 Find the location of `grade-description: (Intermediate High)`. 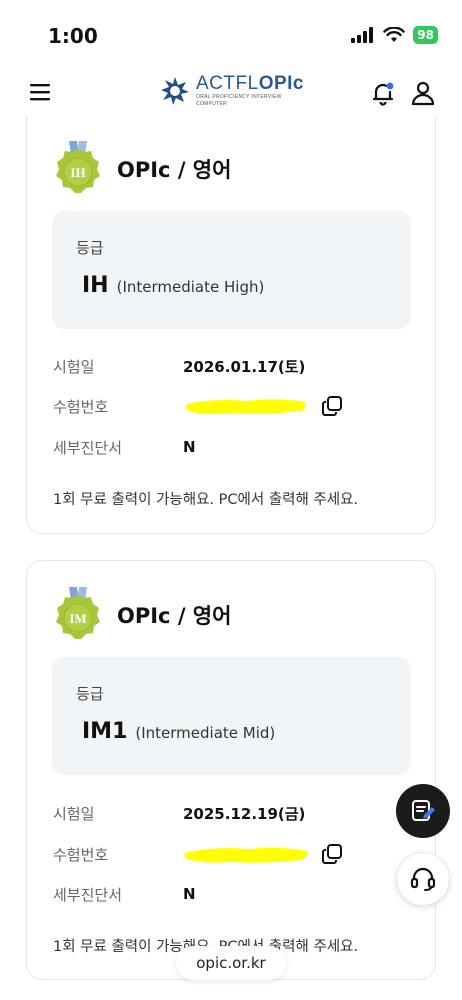

grade-description: (Intermediate High) is located at coordinates (190, 287).